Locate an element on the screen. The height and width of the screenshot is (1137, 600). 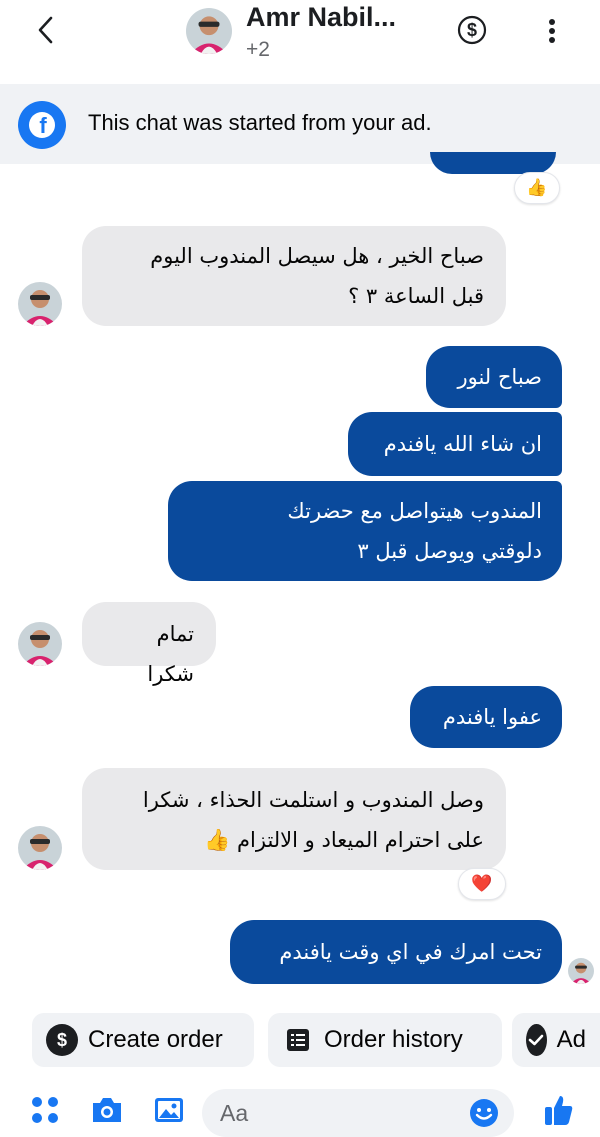
add-button: Ad is located at coordinates (556, 1040).